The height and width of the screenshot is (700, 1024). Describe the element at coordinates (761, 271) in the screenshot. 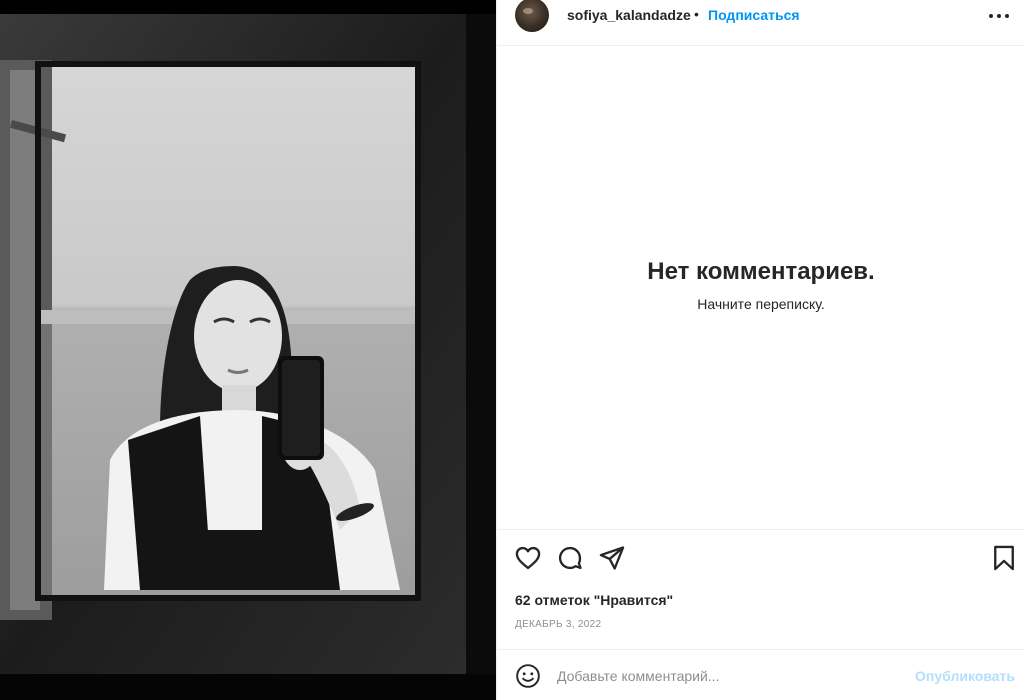

I see `empty-comments-title: Нет комментариев.` at that location.